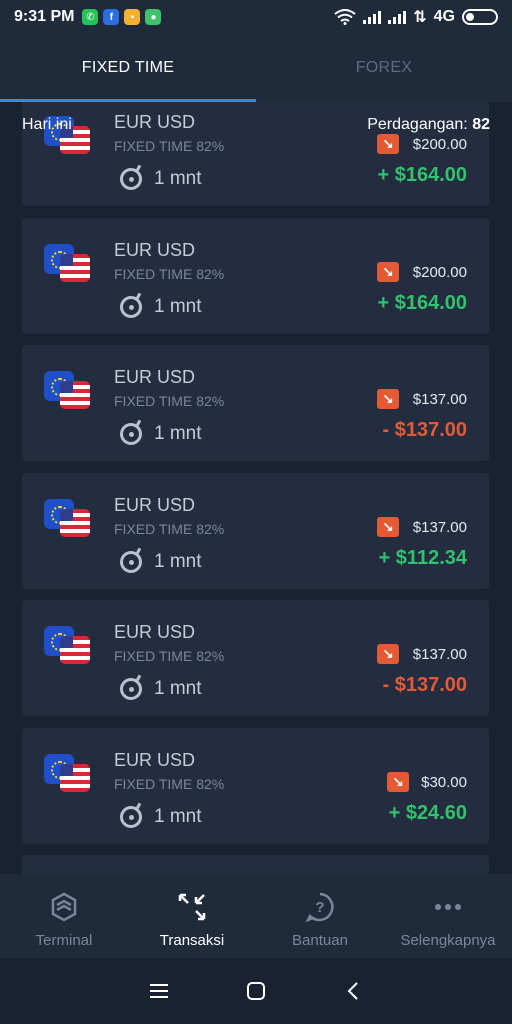  I want to click on nav-terminal: Terminal, so click(64, 916).